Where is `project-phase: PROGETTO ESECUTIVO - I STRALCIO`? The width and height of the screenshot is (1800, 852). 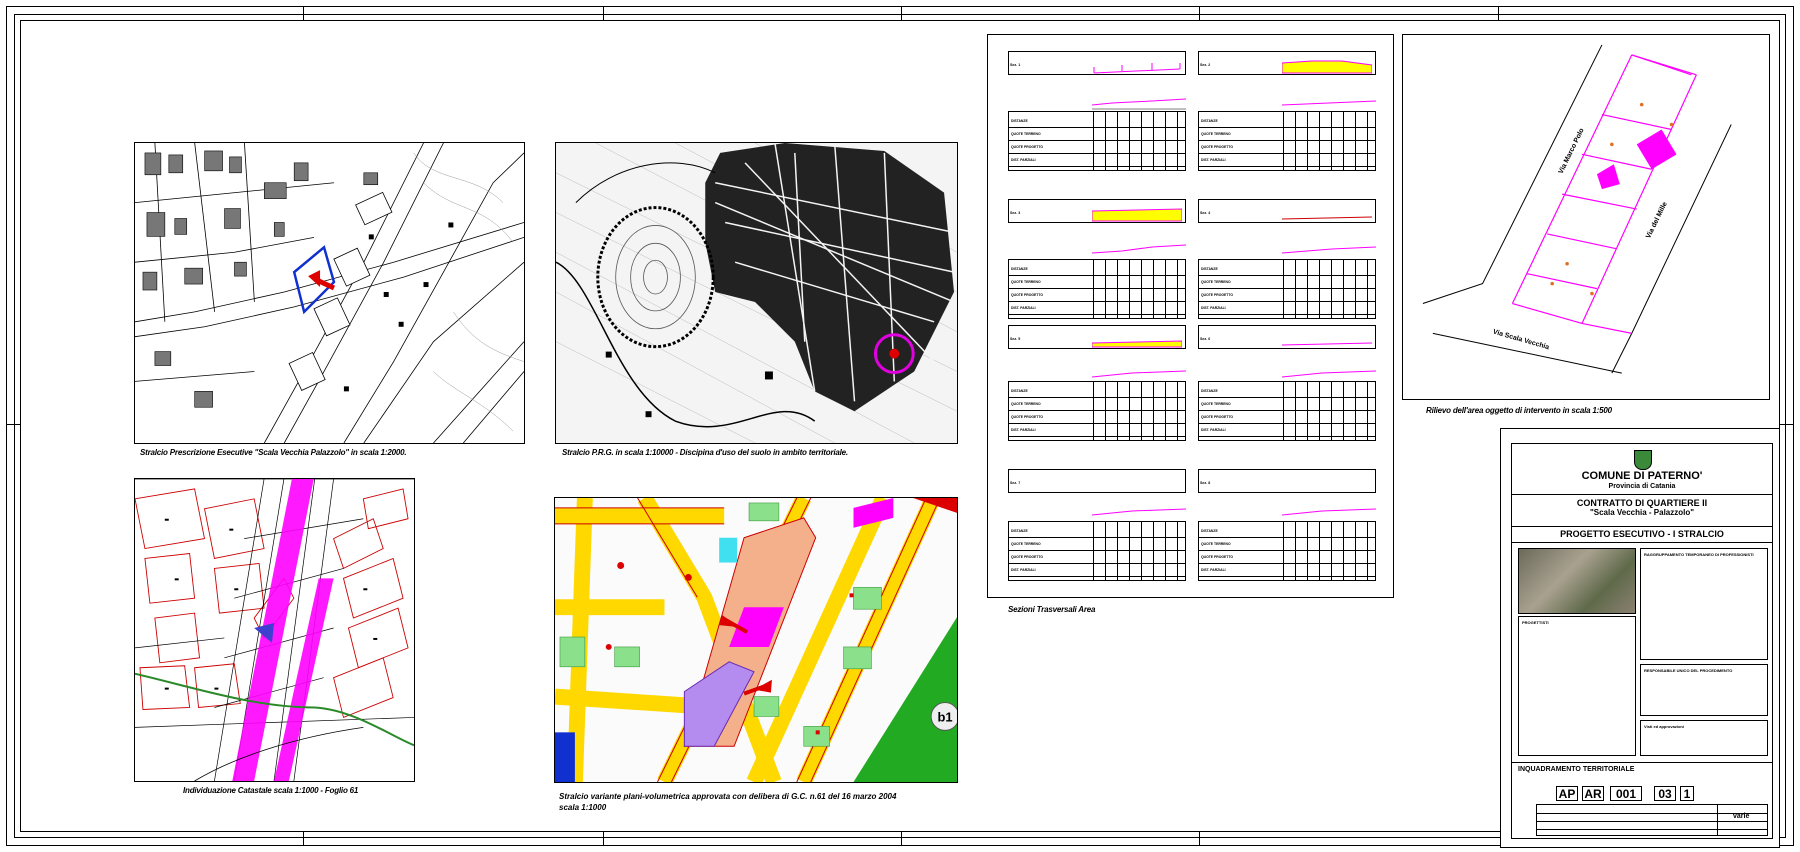
project-phase: PROGETTO ESECUTIVO - I STRALCIO is located at coordinates (1642, 534).